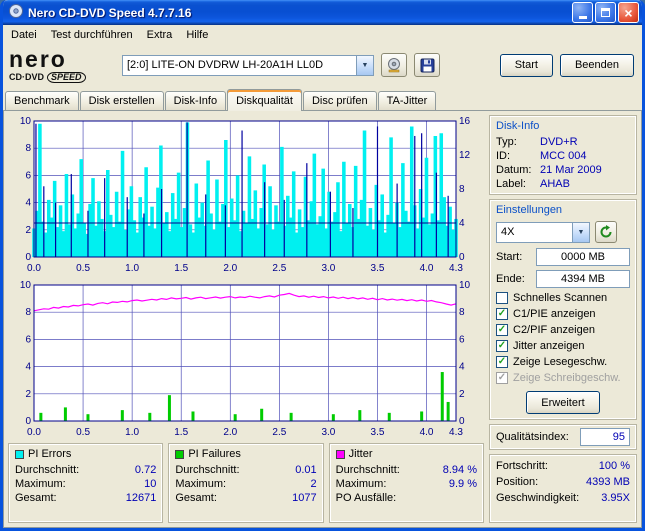 Image resolution: width=645 pixels, height=531 pixels. I want to click on title-bar: Nero CD-DVD Speed 4.7.7.16 ×, so click(322, 12).